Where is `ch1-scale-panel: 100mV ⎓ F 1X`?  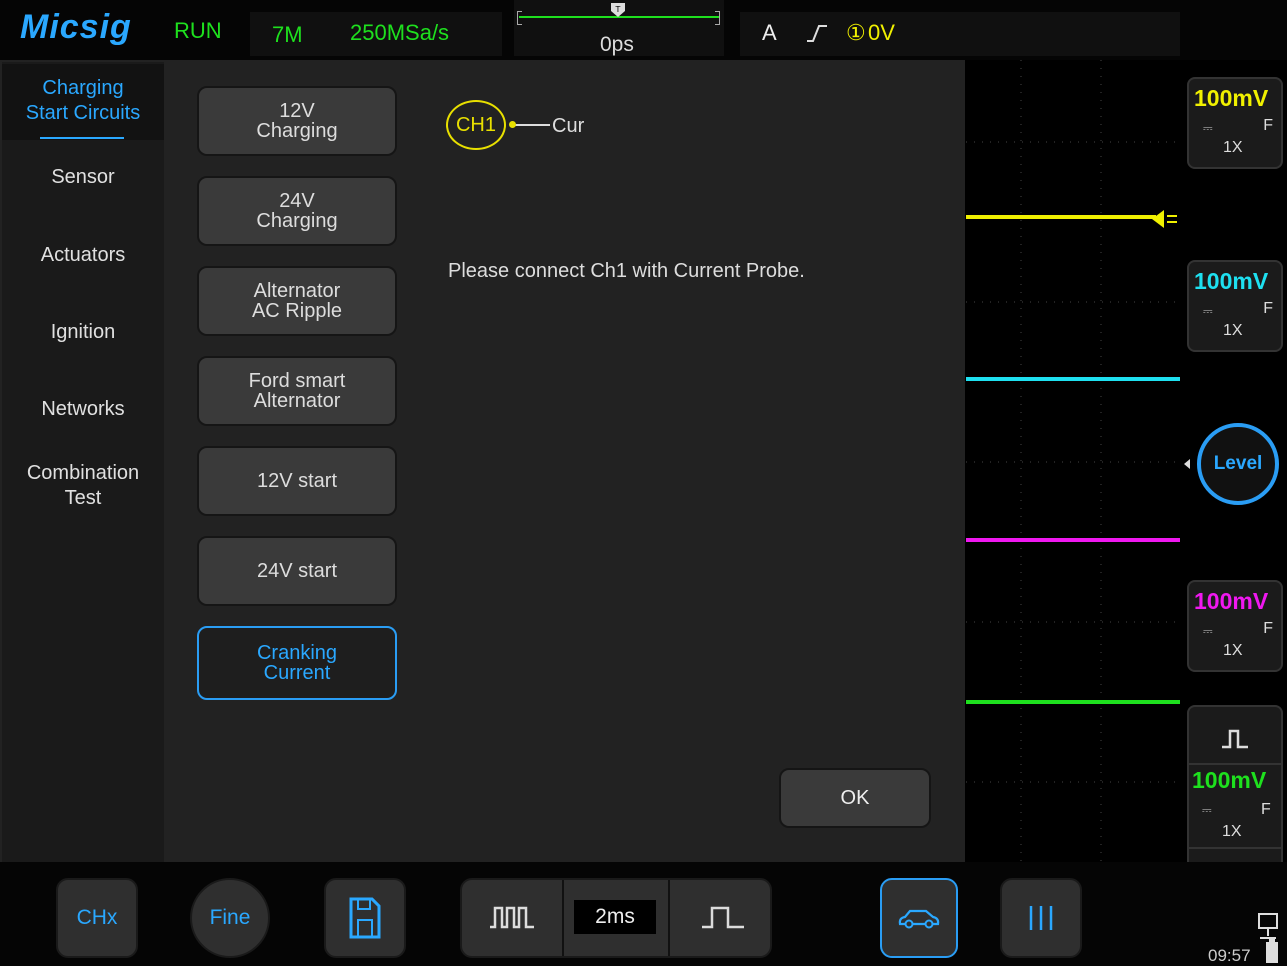
ch1-scale-panel: 100mV ⎓ F 1X is located at coordinates (1235, 123).